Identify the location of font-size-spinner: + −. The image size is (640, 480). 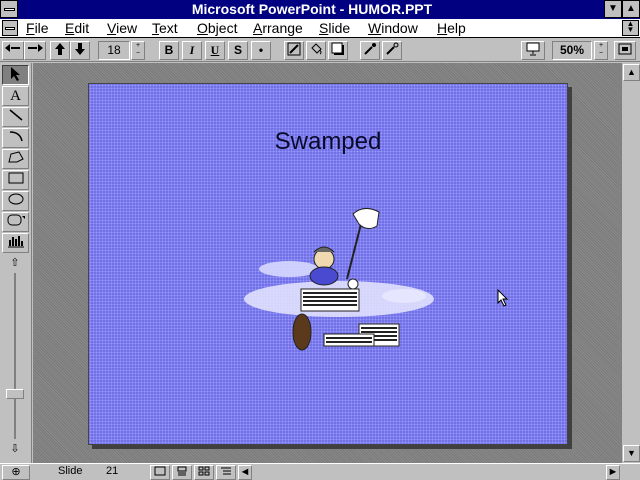
(138, 50).